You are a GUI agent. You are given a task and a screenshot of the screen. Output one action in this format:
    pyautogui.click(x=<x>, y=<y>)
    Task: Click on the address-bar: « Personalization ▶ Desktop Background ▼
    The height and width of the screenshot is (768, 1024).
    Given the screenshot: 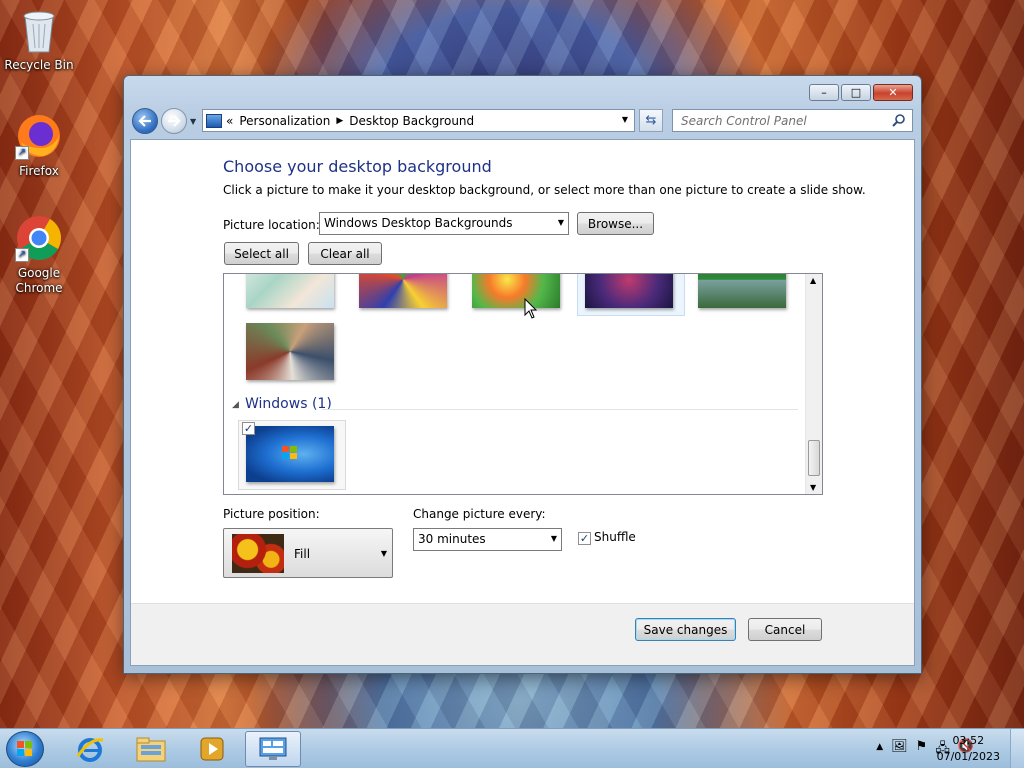 What is the action you would take?
    pyautogui.click(x=418, y=120)
    